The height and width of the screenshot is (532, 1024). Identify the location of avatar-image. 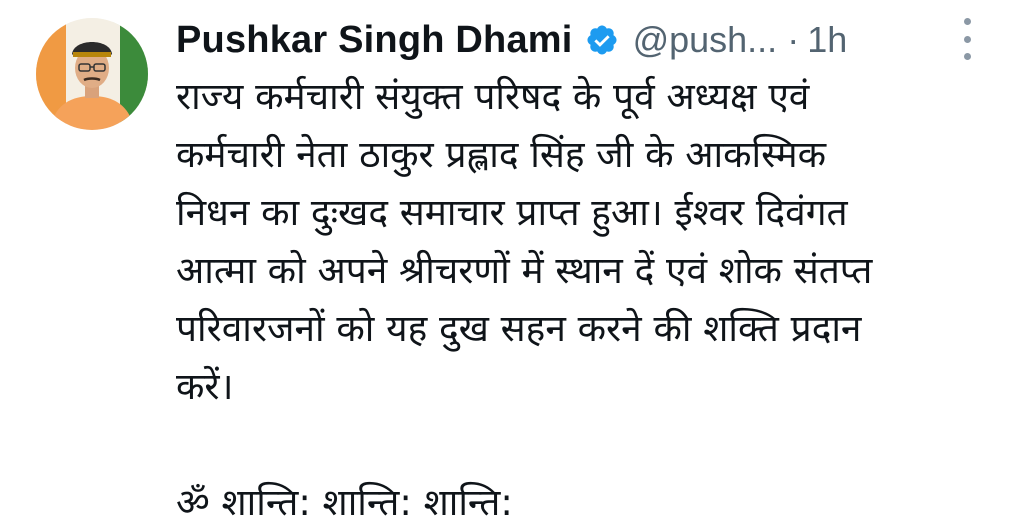
(92, 74).